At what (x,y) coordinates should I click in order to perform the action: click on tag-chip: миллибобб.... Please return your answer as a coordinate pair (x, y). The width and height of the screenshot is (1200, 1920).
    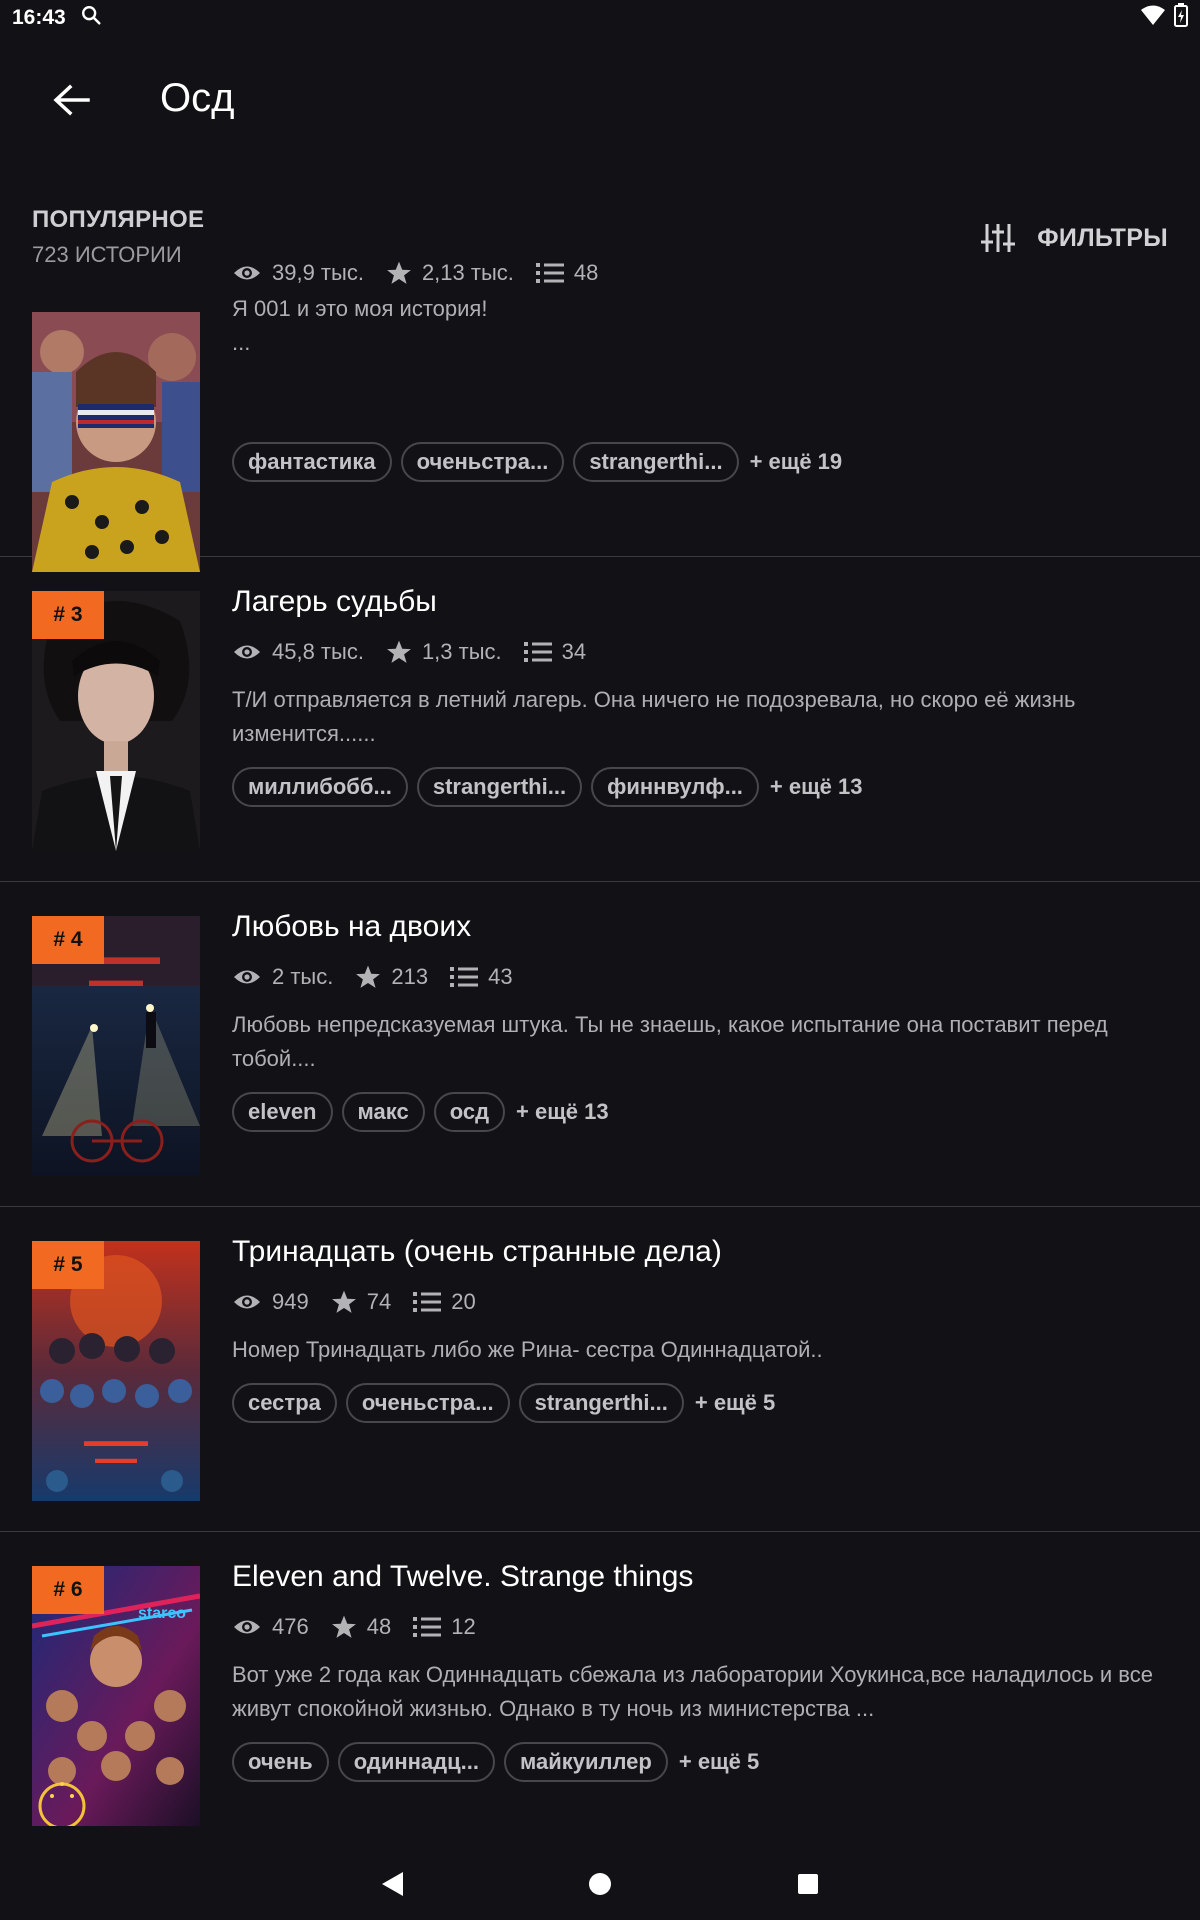
    Looking at the image, I should click on (320, 787).